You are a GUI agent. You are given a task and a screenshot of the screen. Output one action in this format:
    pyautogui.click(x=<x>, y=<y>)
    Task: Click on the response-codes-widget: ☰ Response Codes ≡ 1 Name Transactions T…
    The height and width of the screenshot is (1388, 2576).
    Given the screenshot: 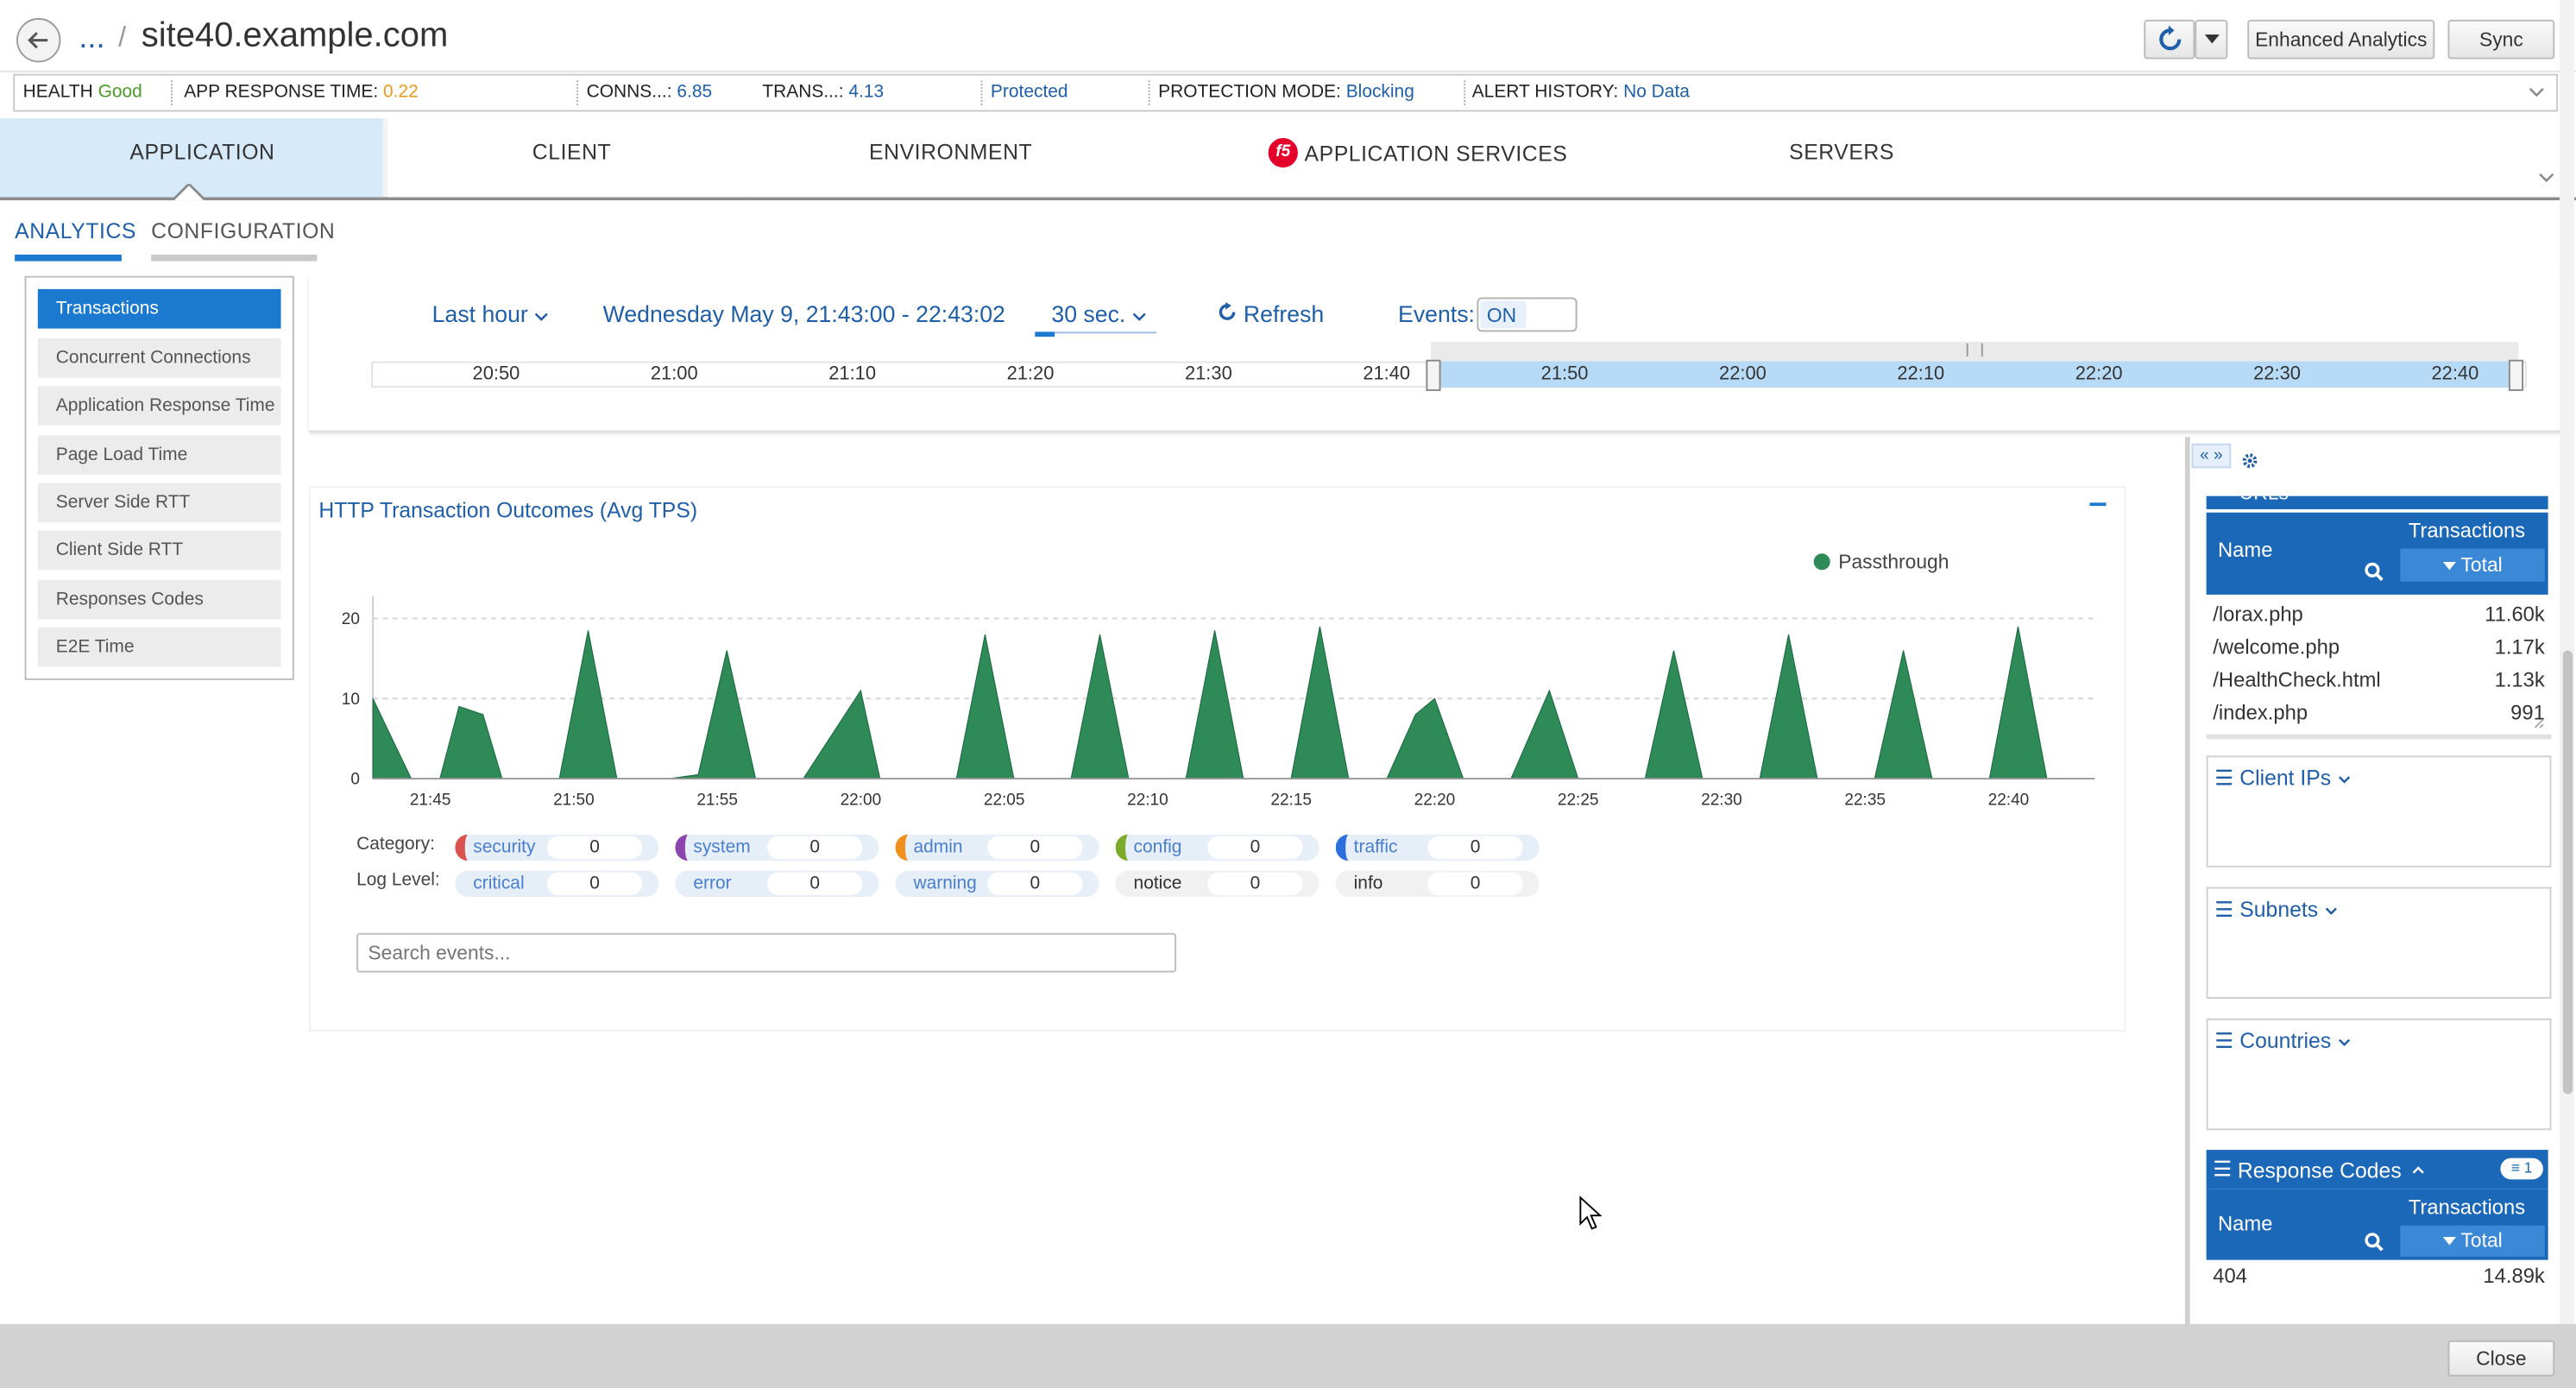 What is the action you would take?
    pyautogui.click(x=2379, y=1237)
    